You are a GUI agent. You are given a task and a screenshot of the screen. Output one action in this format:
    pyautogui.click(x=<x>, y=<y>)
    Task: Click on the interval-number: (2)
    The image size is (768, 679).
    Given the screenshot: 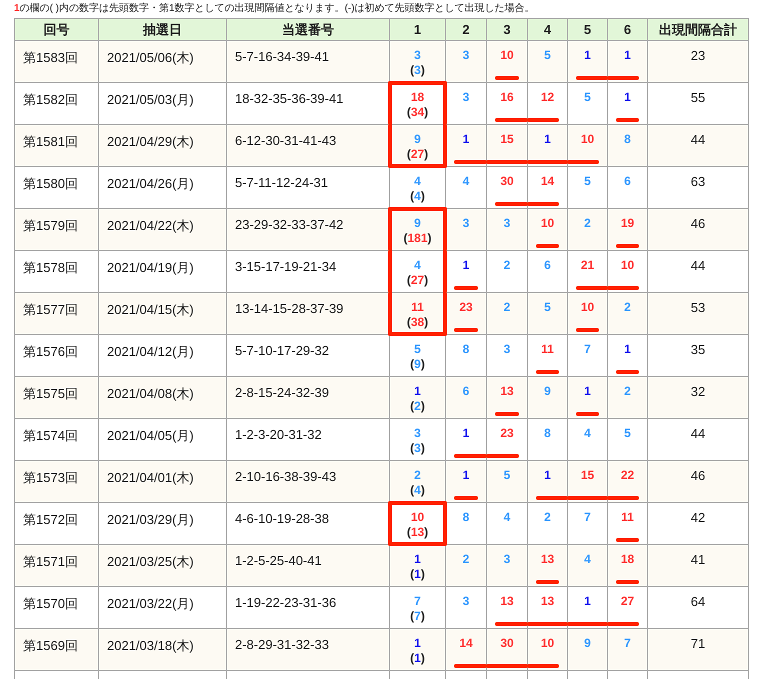 What is the action you would take?
    pyautogui.click(x=417, y=406)
    